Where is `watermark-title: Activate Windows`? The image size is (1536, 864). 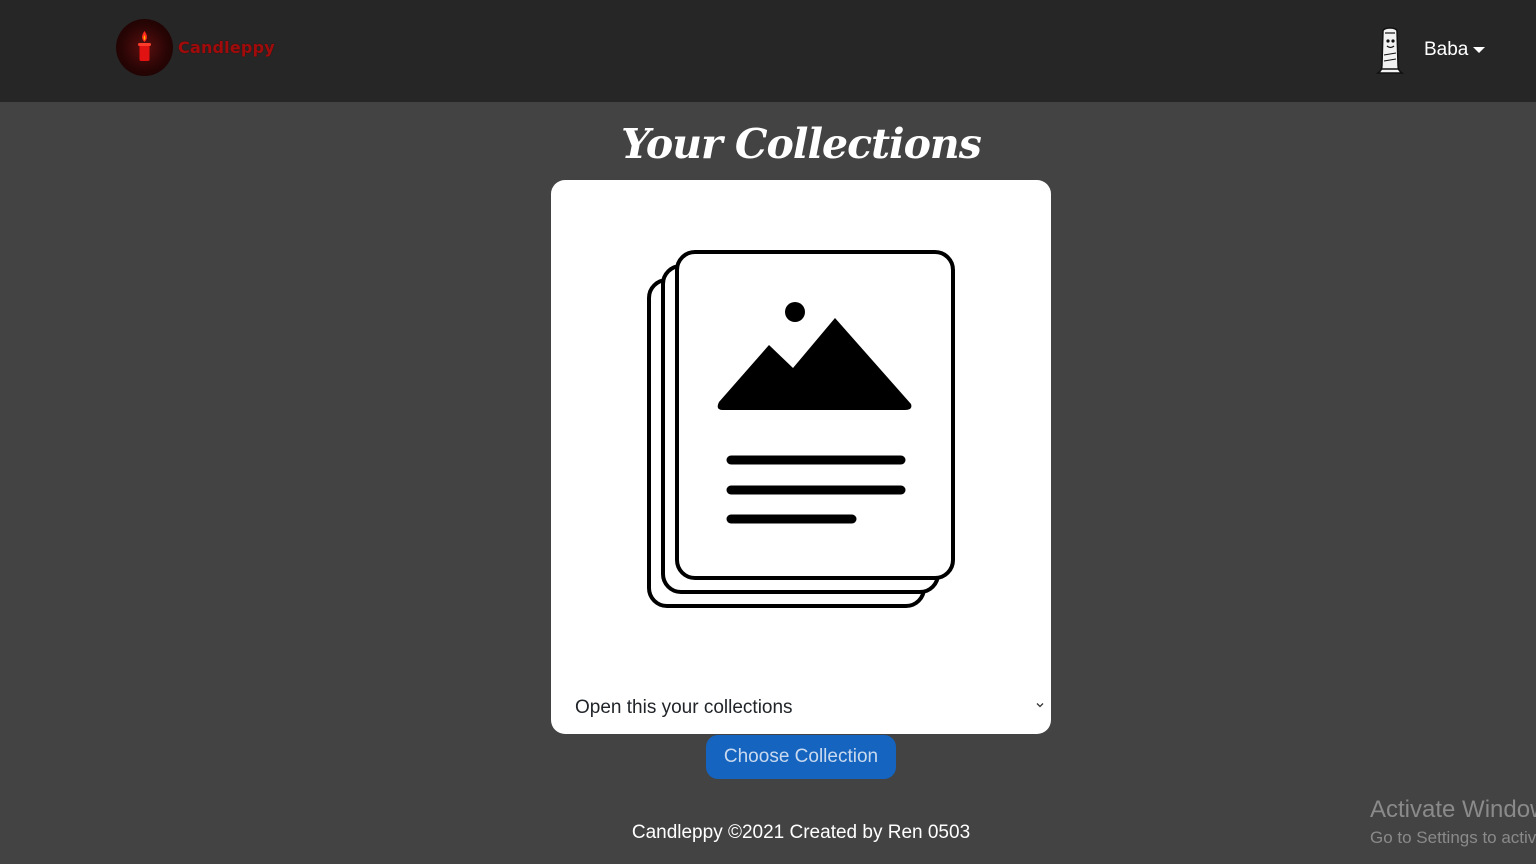 watermark-title: Activate Windows is located at coordinates (1453, 809).